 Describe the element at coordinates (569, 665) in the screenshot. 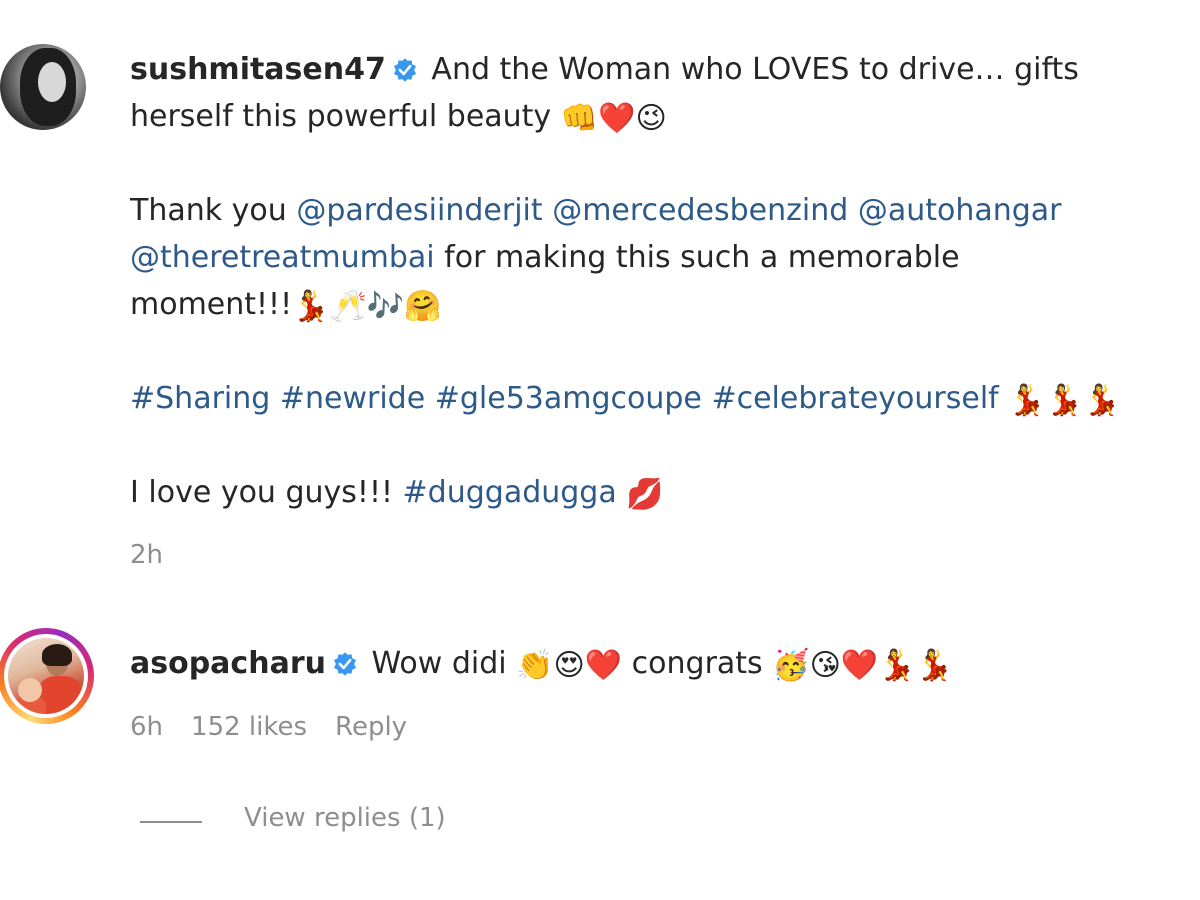

I see `comment-emojis-1: 👏😍❤️` at that location.